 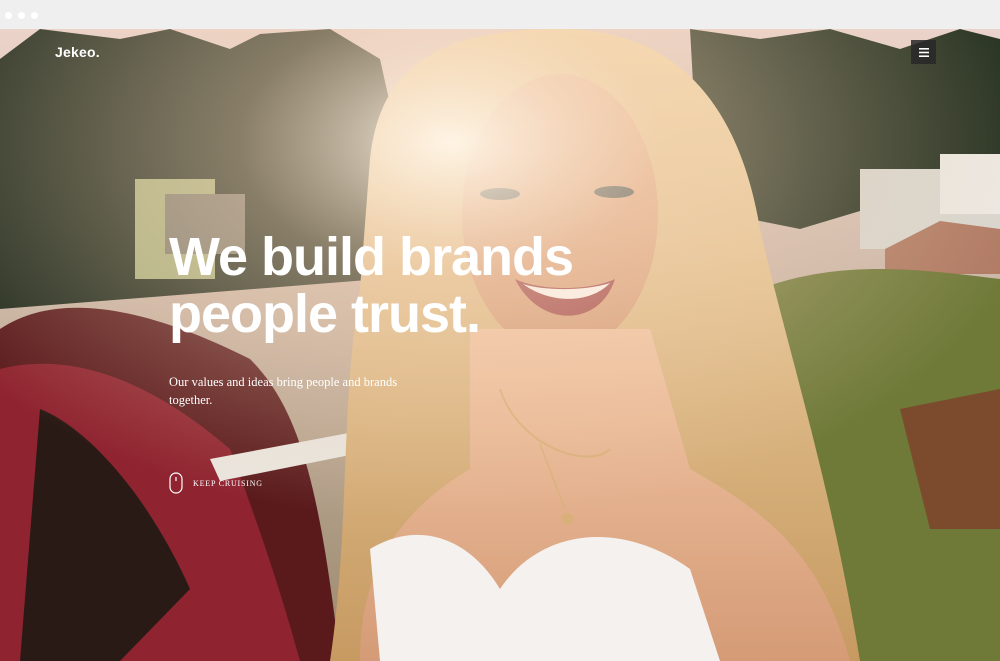 What do you see at coordinates (500, 14) in the screenshot?
I see `browser-chrome-bar` at bounding box center [500, 14].